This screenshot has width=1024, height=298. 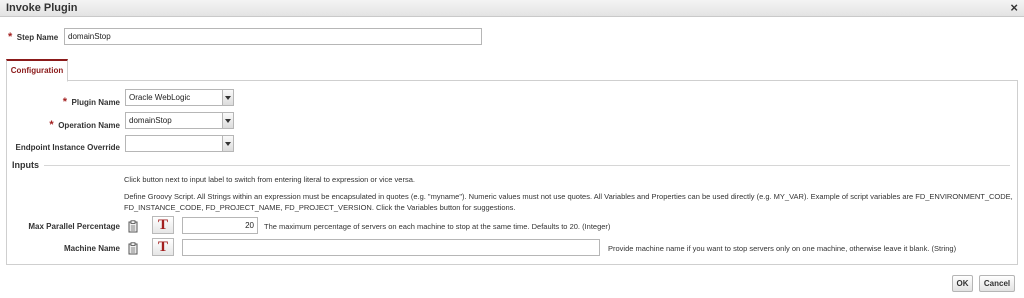 What do you see at coordinates (962, 283) in the screenshot?
I see `ok-button: OK` at bounding box center [962, 283].